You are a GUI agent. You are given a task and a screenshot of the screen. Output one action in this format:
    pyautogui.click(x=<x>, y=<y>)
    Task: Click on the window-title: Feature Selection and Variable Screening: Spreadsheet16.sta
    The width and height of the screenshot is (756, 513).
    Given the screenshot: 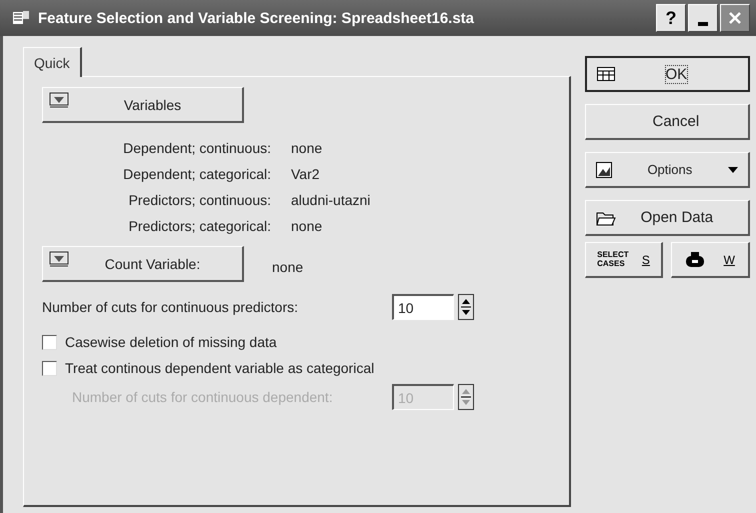 What is the action you would take?
    pyautogui.click(x=257, y=18)
    